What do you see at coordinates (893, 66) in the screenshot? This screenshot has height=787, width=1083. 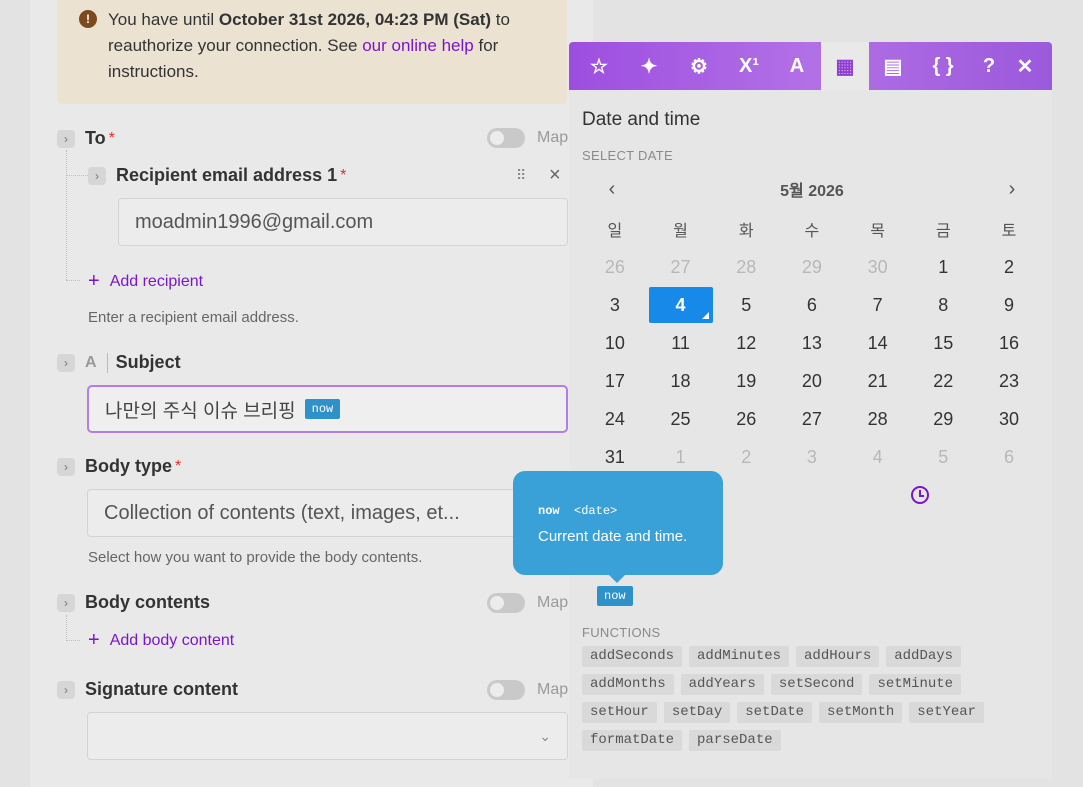 I see `table-icon: ▤` at bounding box center [893, 66].